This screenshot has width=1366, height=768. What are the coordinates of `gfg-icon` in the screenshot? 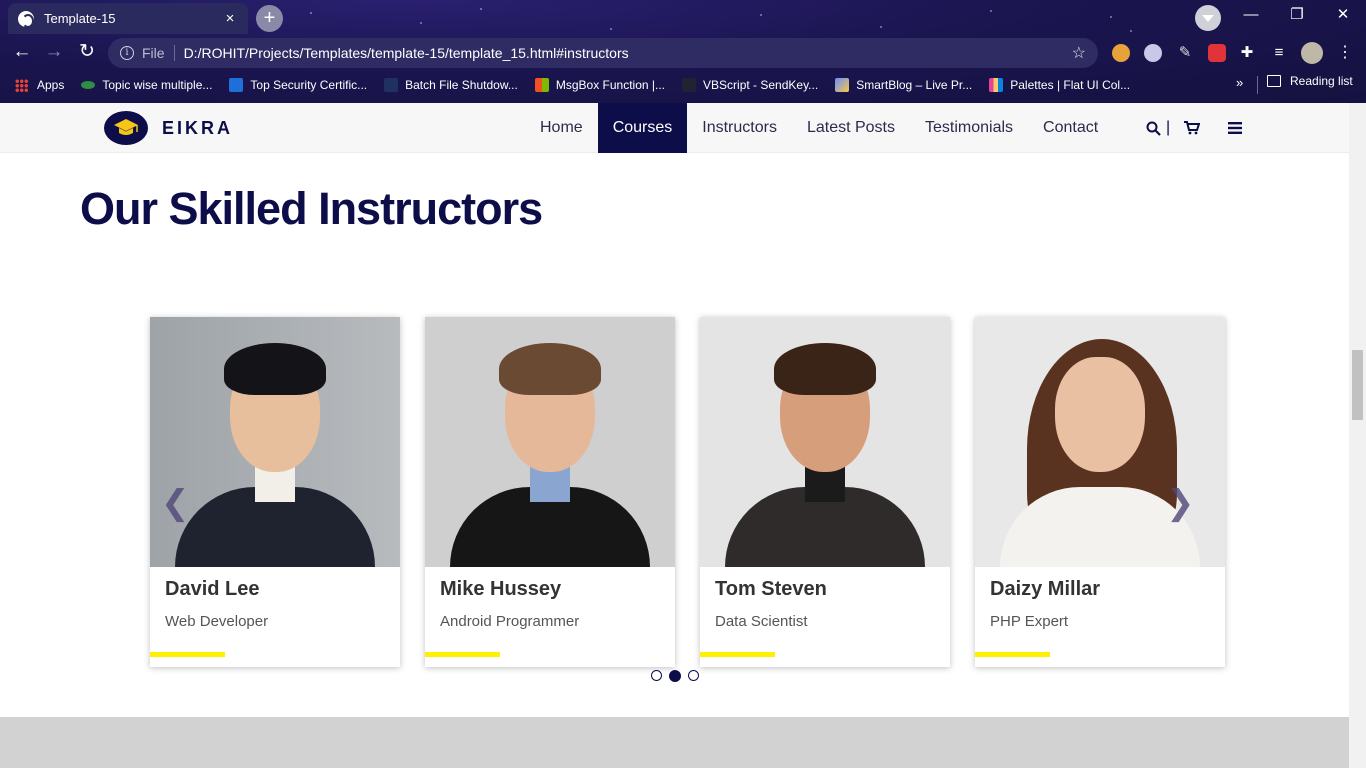 It's located at (88, 85).